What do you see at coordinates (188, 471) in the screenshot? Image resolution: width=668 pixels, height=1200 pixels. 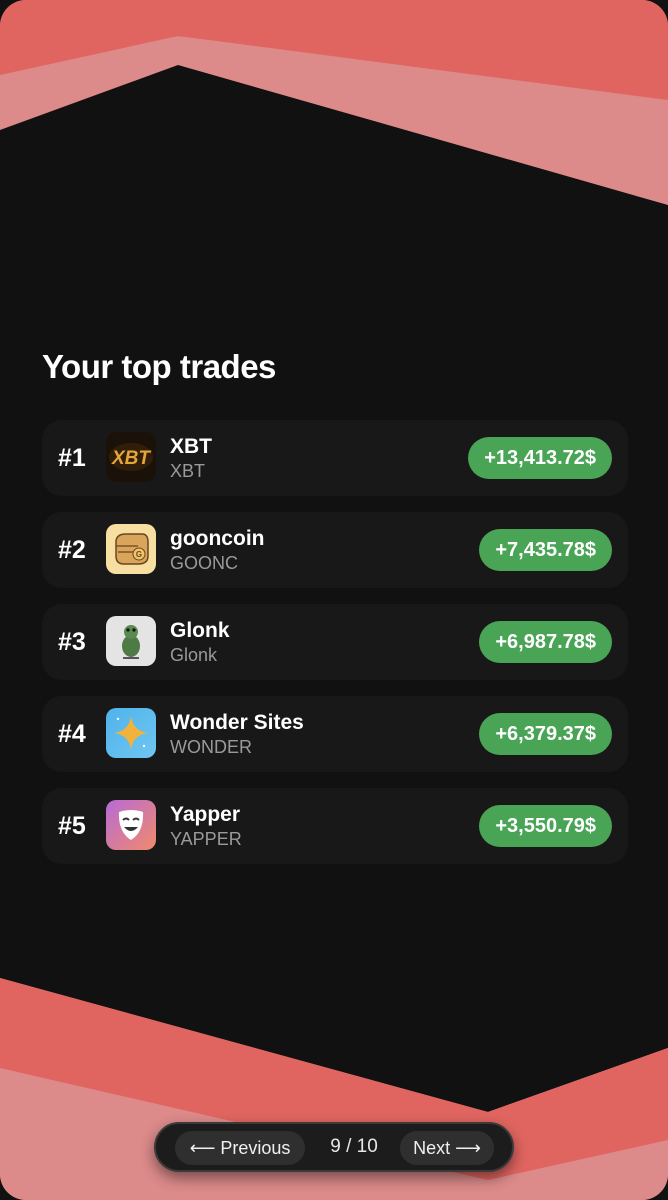 I see `coin-symbol: XBT` at bounding box center [188, 471].